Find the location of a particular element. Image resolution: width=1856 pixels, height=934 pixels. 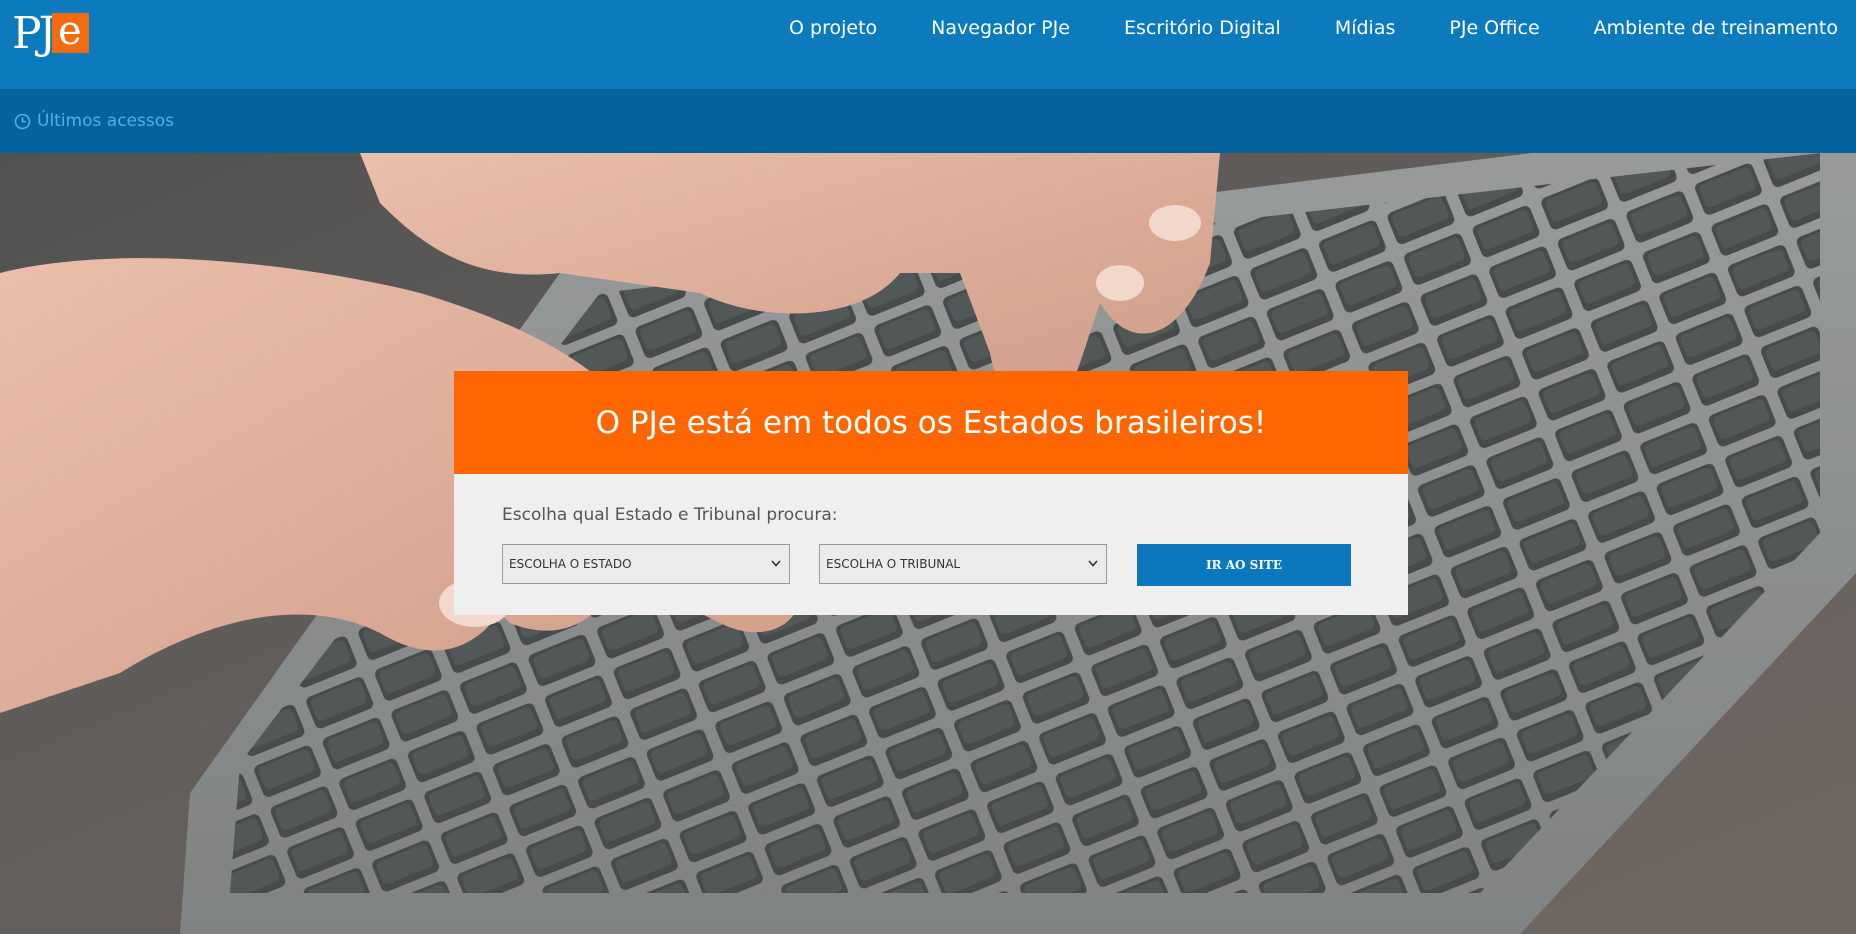

pje-logo: PJ e is located at coordinates (50, 35).